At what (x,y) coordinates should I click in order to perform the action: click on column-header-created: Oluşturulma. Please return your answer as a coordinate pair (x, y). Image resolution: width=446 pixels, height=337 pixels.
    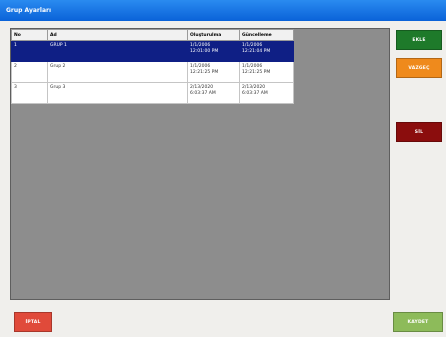
    Looking at the image, I should click on (213, 35).